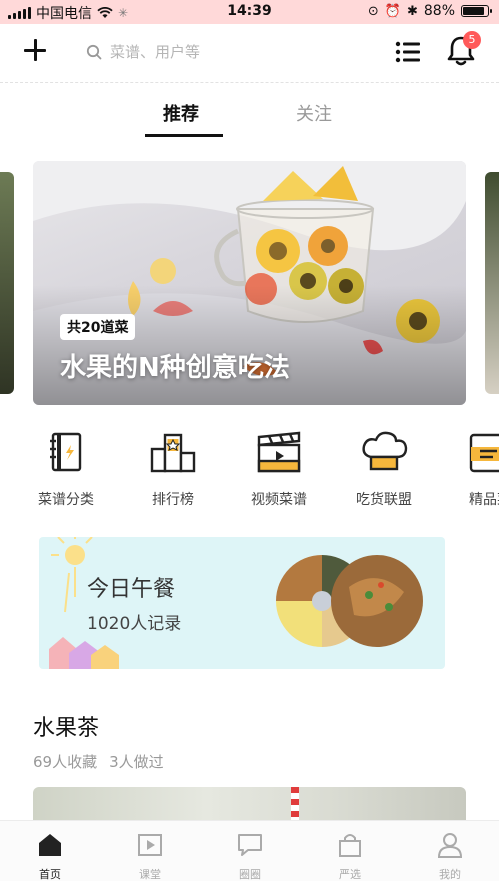 The width and height of the screenshot is (499, 881). What do you see at coordinates (249, 345) in the screenshot?
I see `banner-shade` at bounding box center [249, 345].